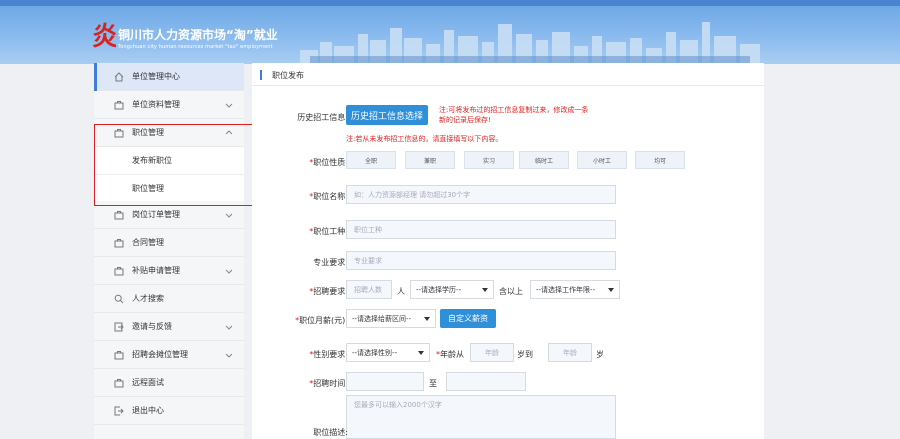  What do you see at coordinates (539, 115) in the screenshot?
I see `history-note: 注:可将发布过的招工信息复制过来，修改成一条 新的记录后保存!` at bounding box center [539, 115].